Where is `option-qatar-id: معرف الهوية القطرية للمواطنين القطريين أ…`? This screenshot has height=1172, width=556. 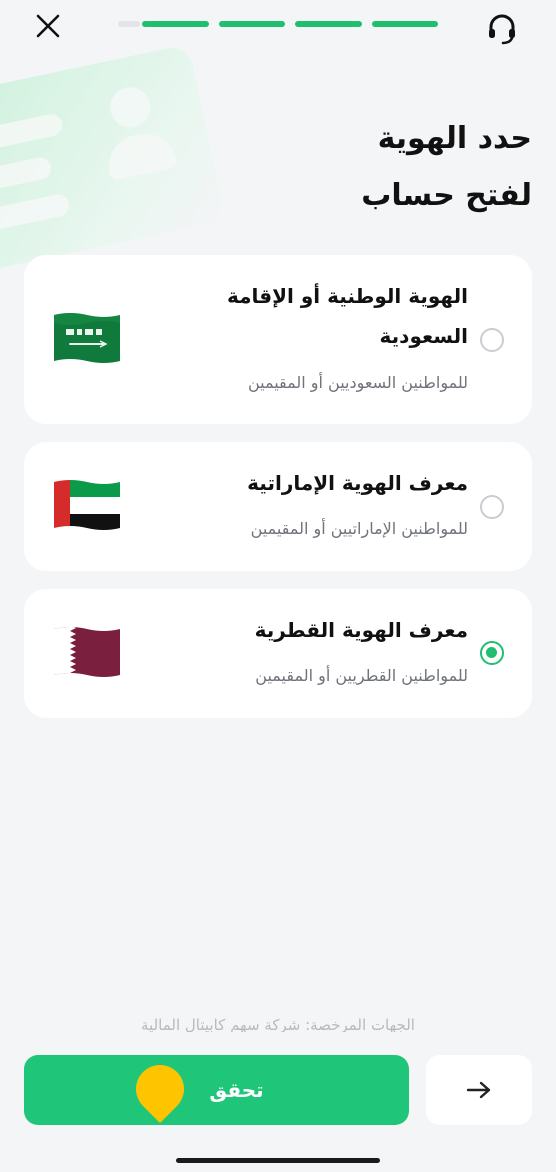 option-qatar-id: معرف الهوية القطرية للمواطنين القطريين أ… is located at coordinates (278, 653).